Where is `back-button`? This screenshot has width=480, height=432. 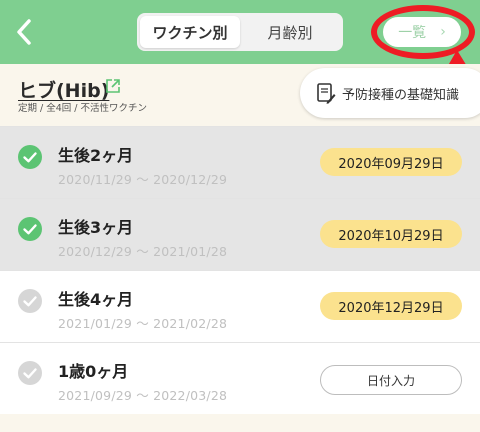 back-button is located at coordinates (24, 32).